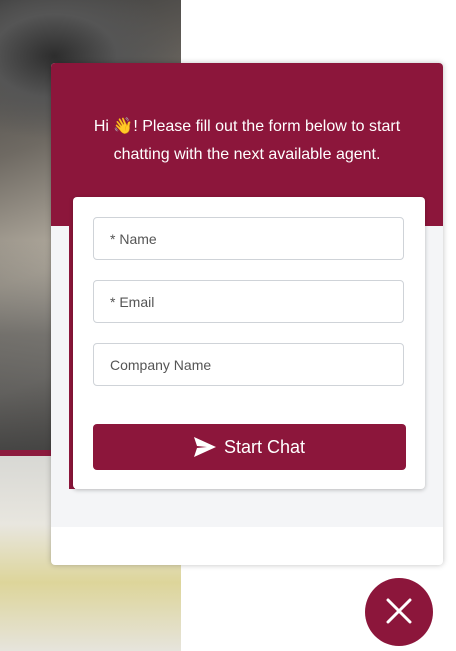  What do you see at coordinates (103, 126) in the screenshot?
I see `greeting-prefix: Hi` at bounding box center [103, 126].